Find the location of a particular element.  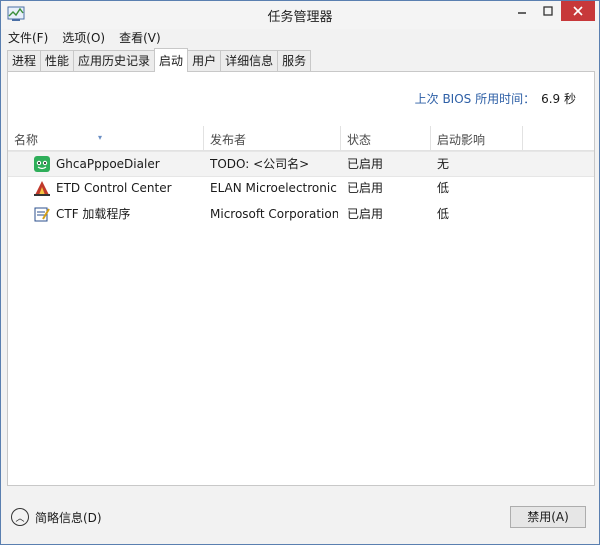

close-button is located at coordinates (578, 11).